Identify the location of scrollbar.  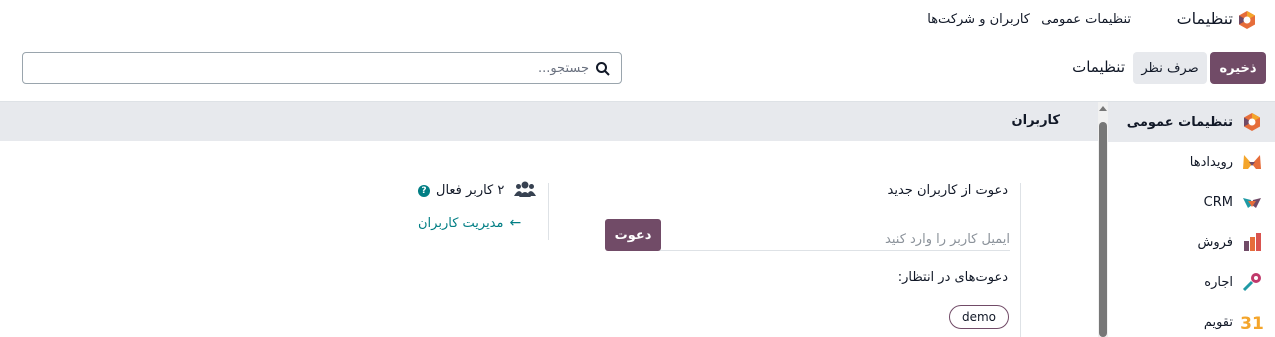
(1103, 219).